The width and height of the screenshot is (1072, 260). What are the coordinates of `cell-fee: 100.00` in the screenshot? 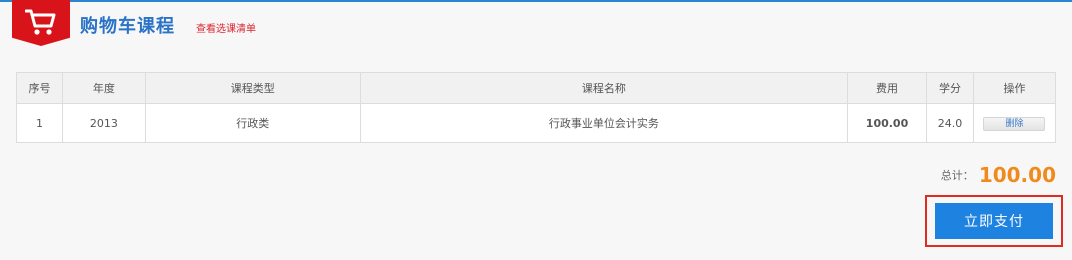 It's located at (887, 123).